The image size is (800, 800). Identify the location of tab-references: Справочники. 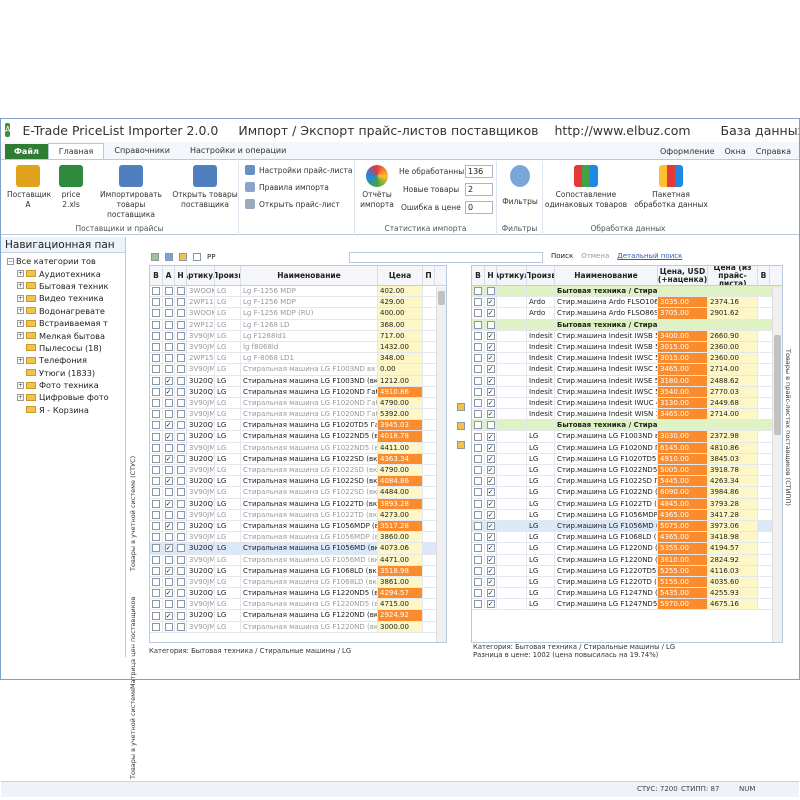
(142, 151).